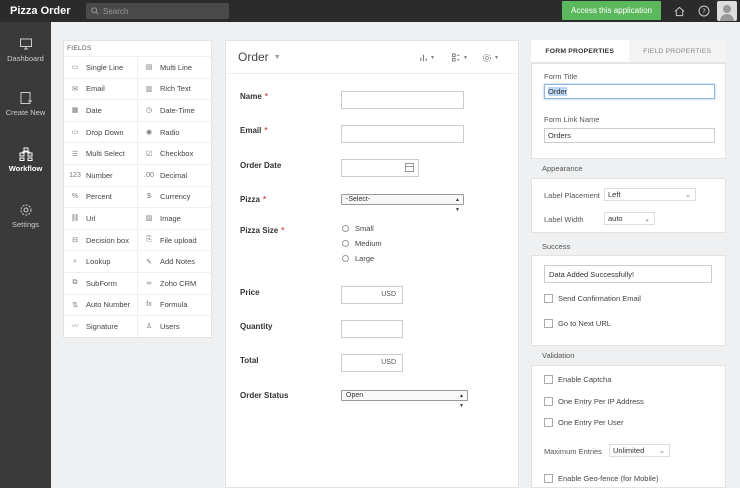 Image resolution: width=740 pixels, height=488 pixels. I want to click on radio-label: Small, so click(364, 228).